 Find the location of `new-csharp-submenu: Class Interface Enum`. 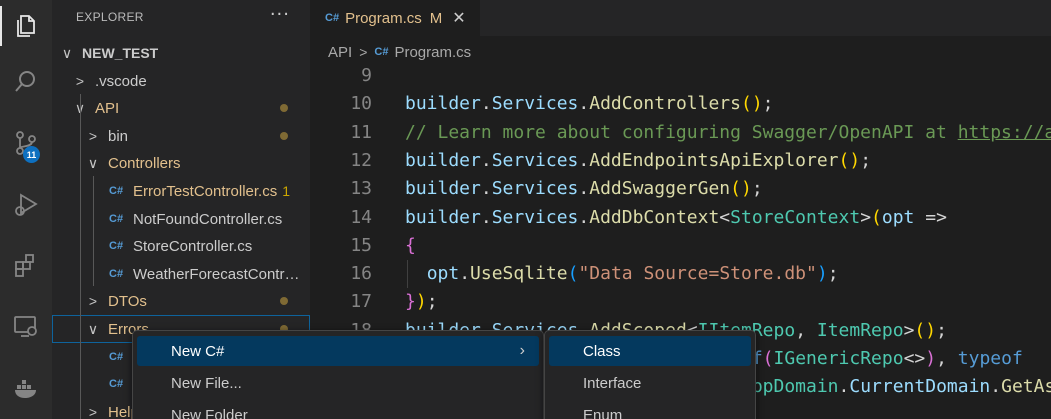

new-csharp-submenu: Class Interface Enum is located at coordinates (650, 374).